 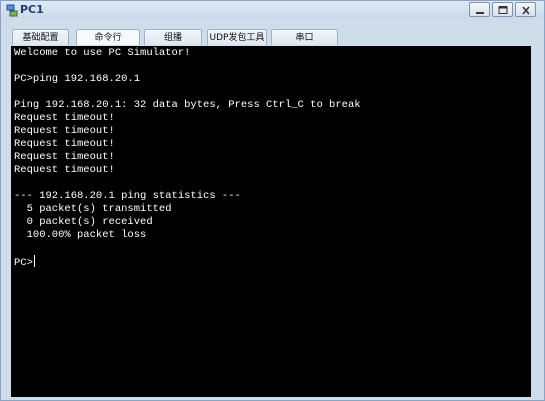 I want to click on tab-bar: 基础配置 命令行 组播 UDP发包工具 串口, so click(x=272, y=32).